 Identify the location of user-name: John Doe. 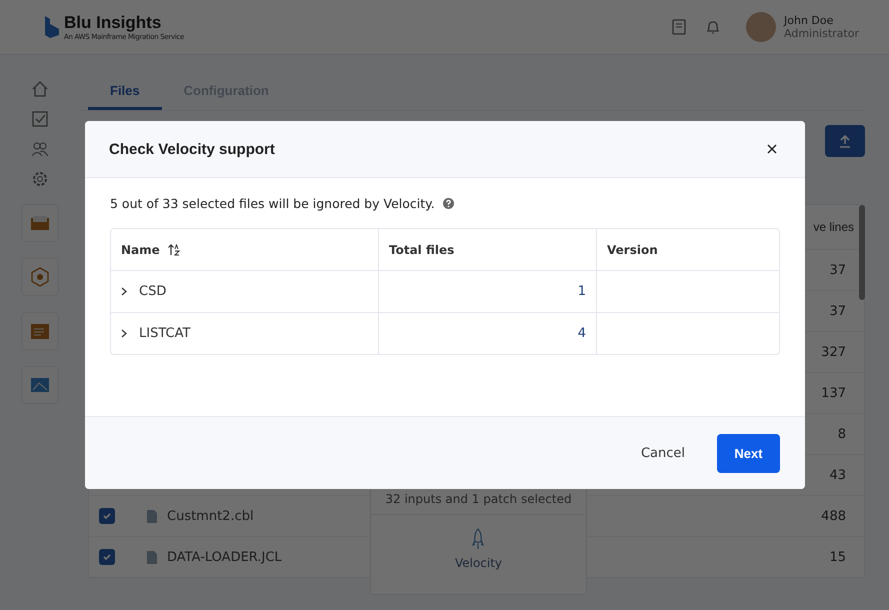
(809, 20).